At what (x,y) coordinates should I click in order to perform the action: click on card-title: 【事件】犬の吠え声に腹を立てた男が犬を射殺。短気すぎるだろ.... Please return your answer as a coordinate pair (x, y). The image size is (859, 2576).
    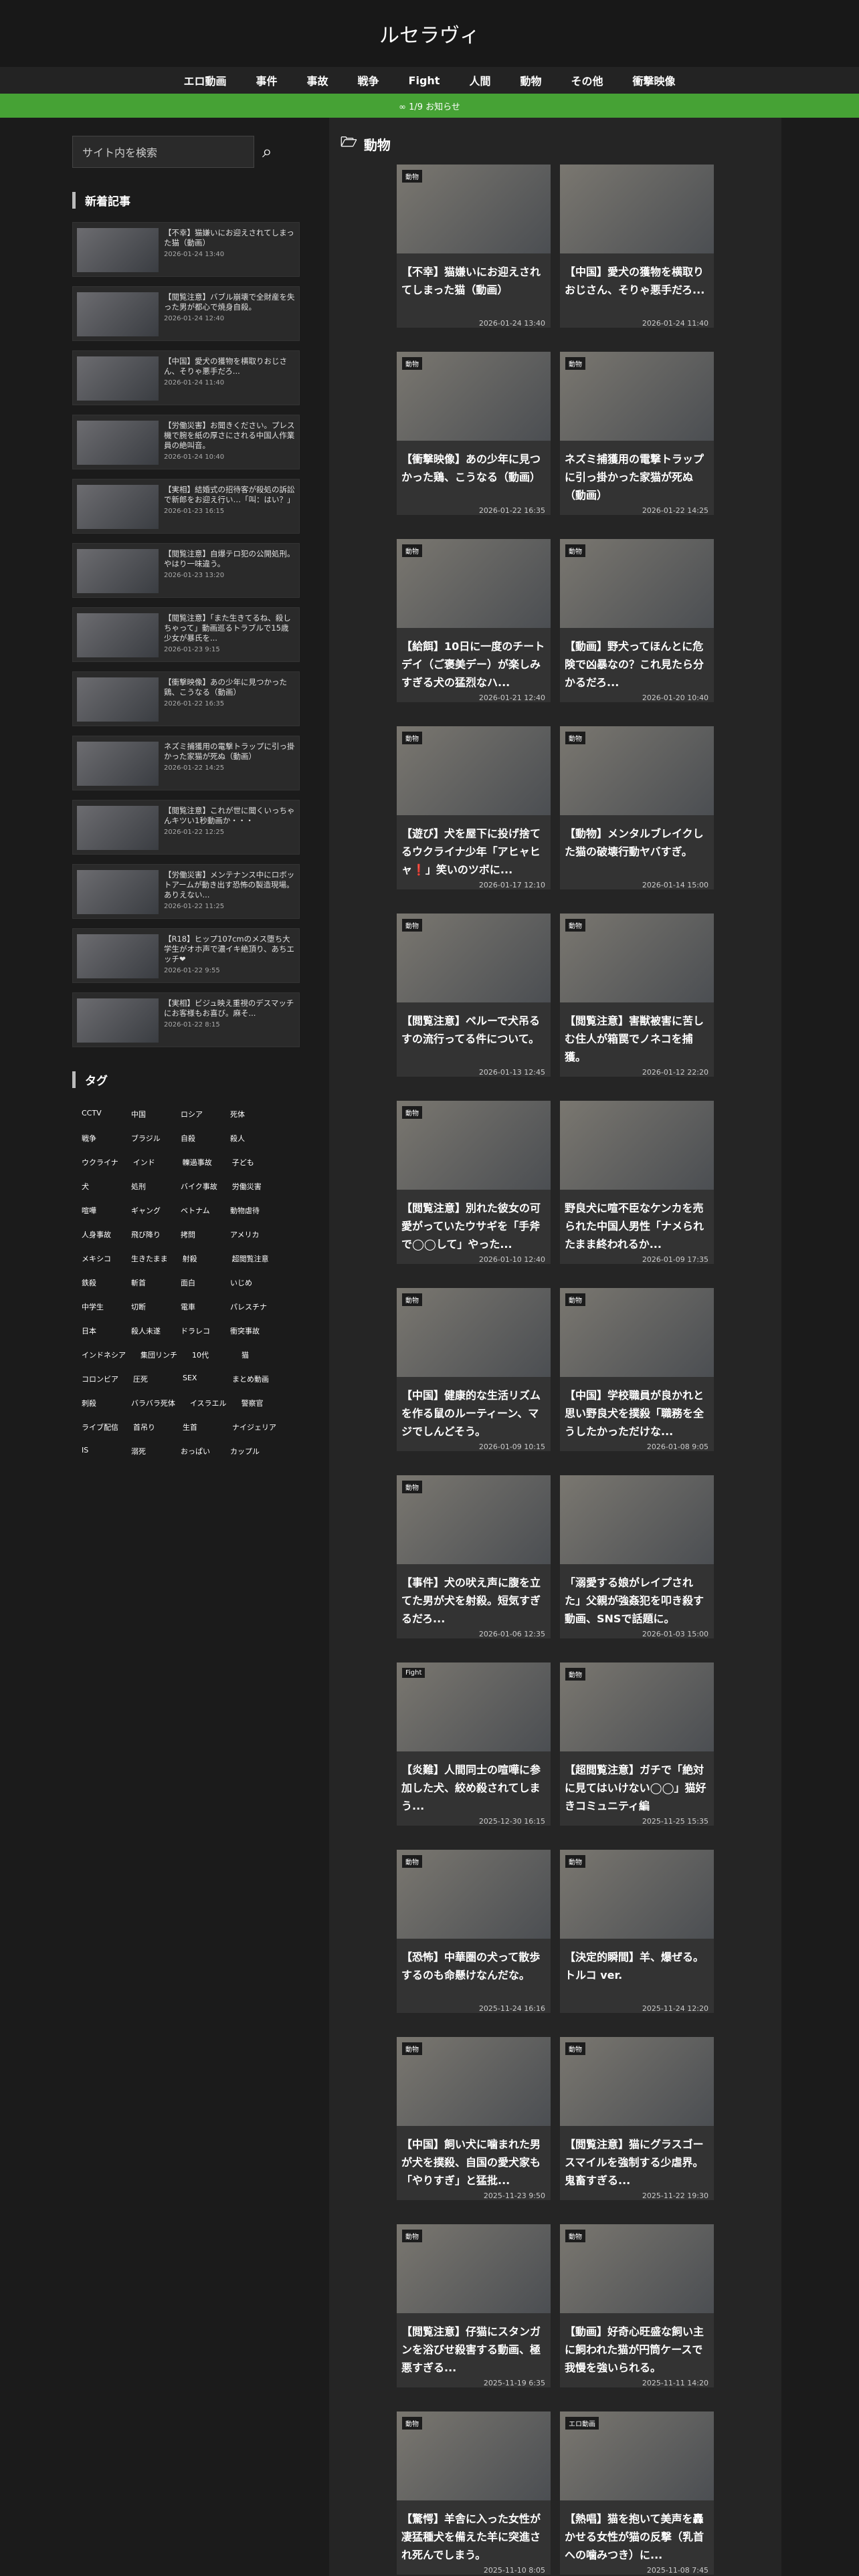
    Looking at the image, I should click on (474, 1595).